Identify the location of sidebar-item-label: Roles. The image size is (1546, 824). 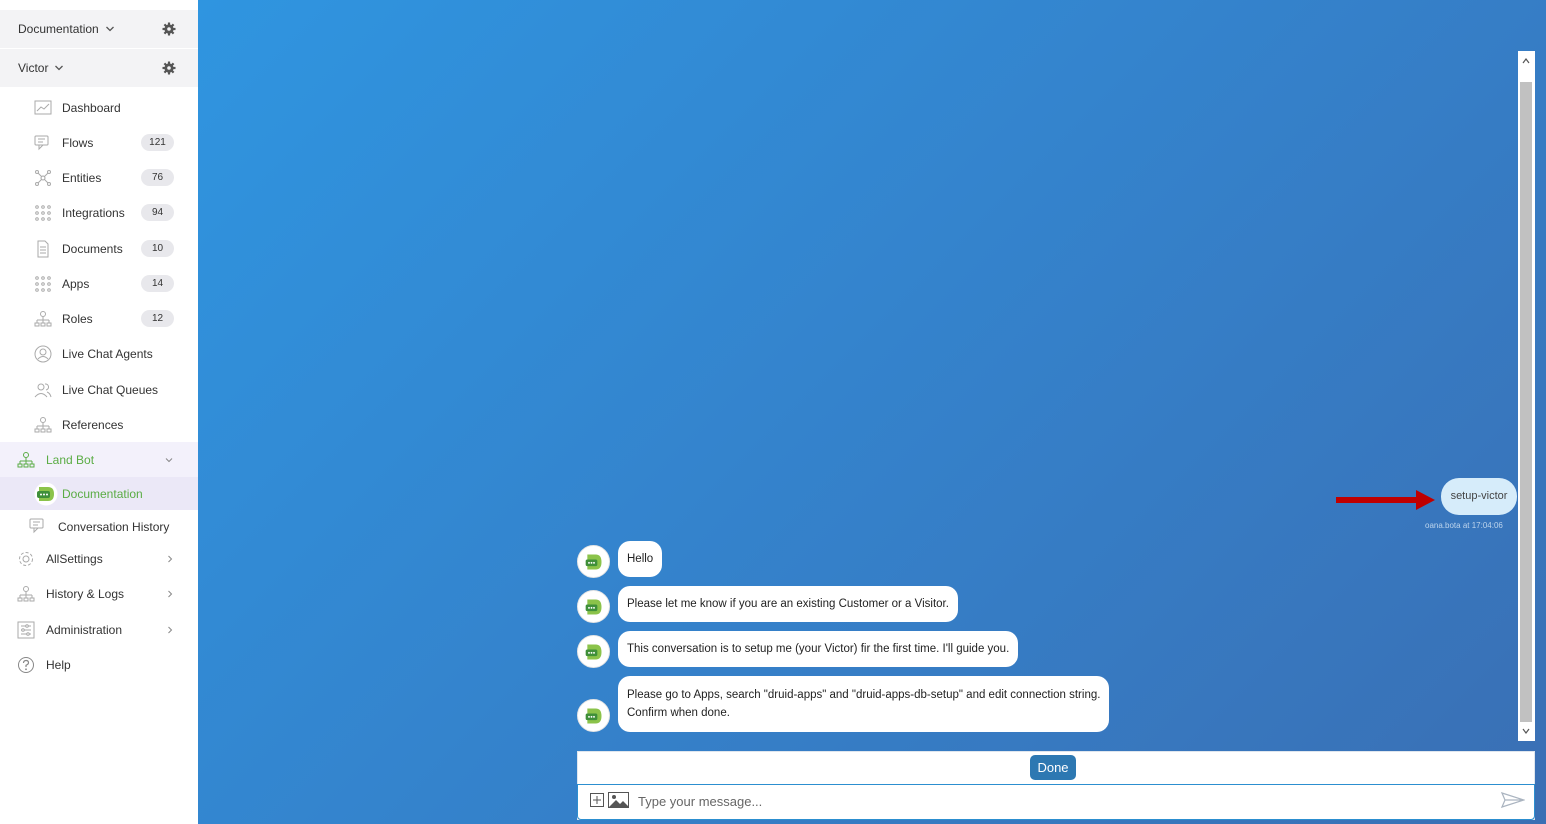
(77, 318).